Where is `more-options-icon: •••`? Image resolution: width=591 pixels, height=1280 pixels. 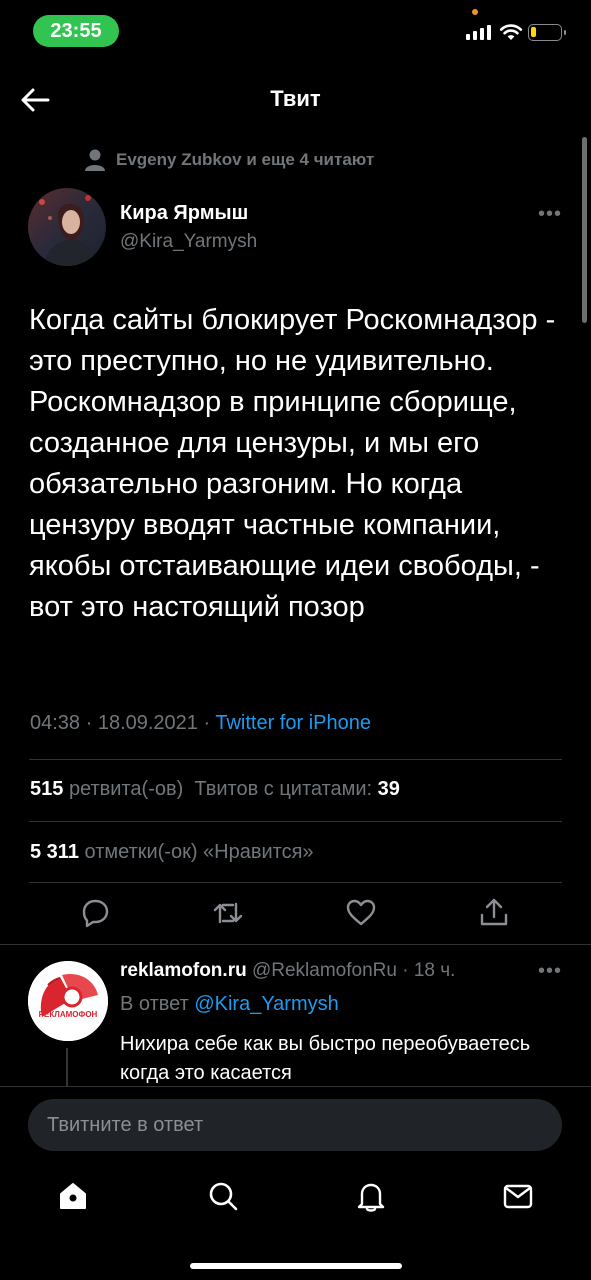 more-options-icon: ••• is located at coordinates (550, 214).